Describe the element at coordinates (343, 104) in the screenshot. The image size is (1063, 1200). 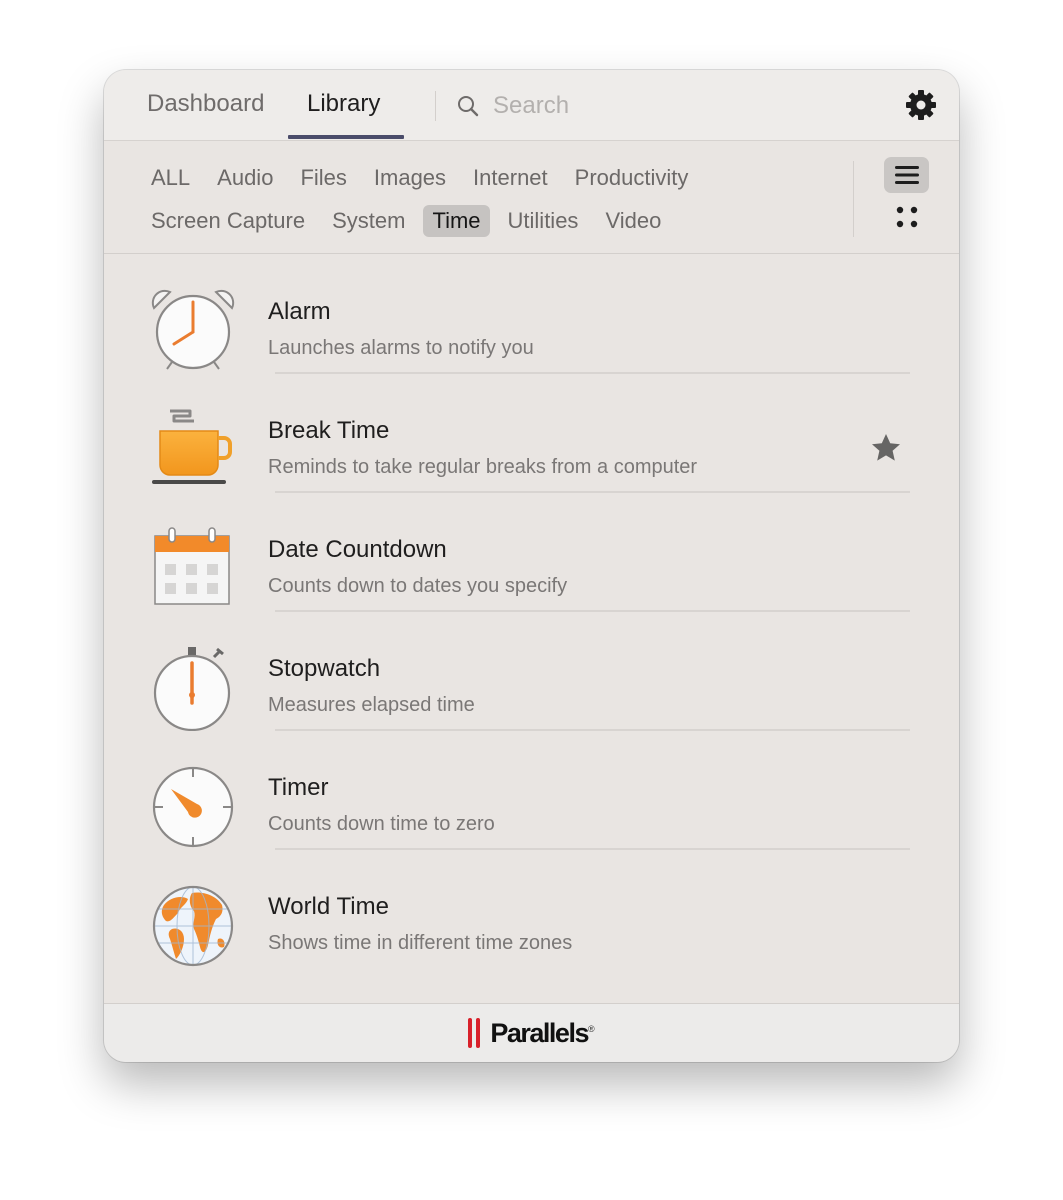
I see `tab-library: Library` at that location.